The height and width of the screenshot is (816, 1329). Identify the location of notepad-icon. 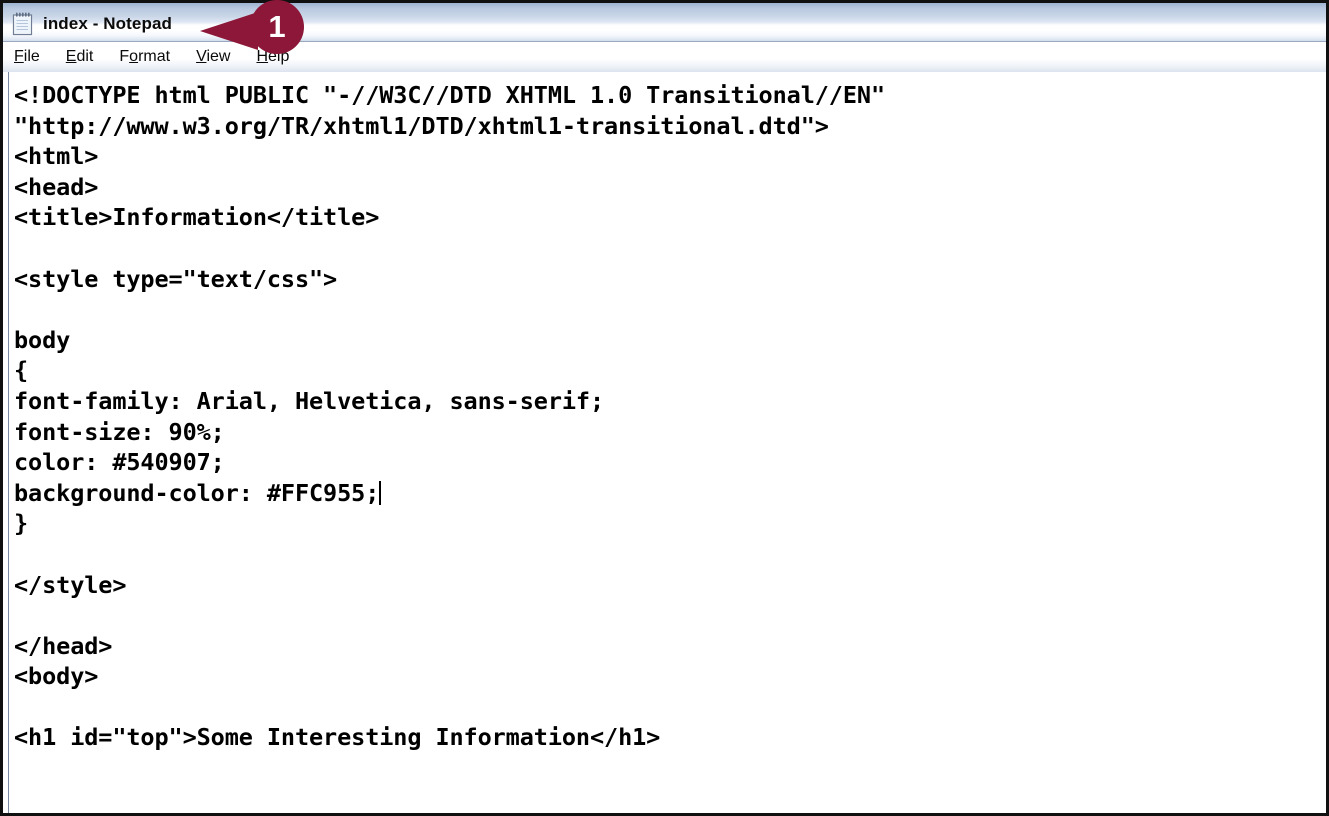
(23, 24).